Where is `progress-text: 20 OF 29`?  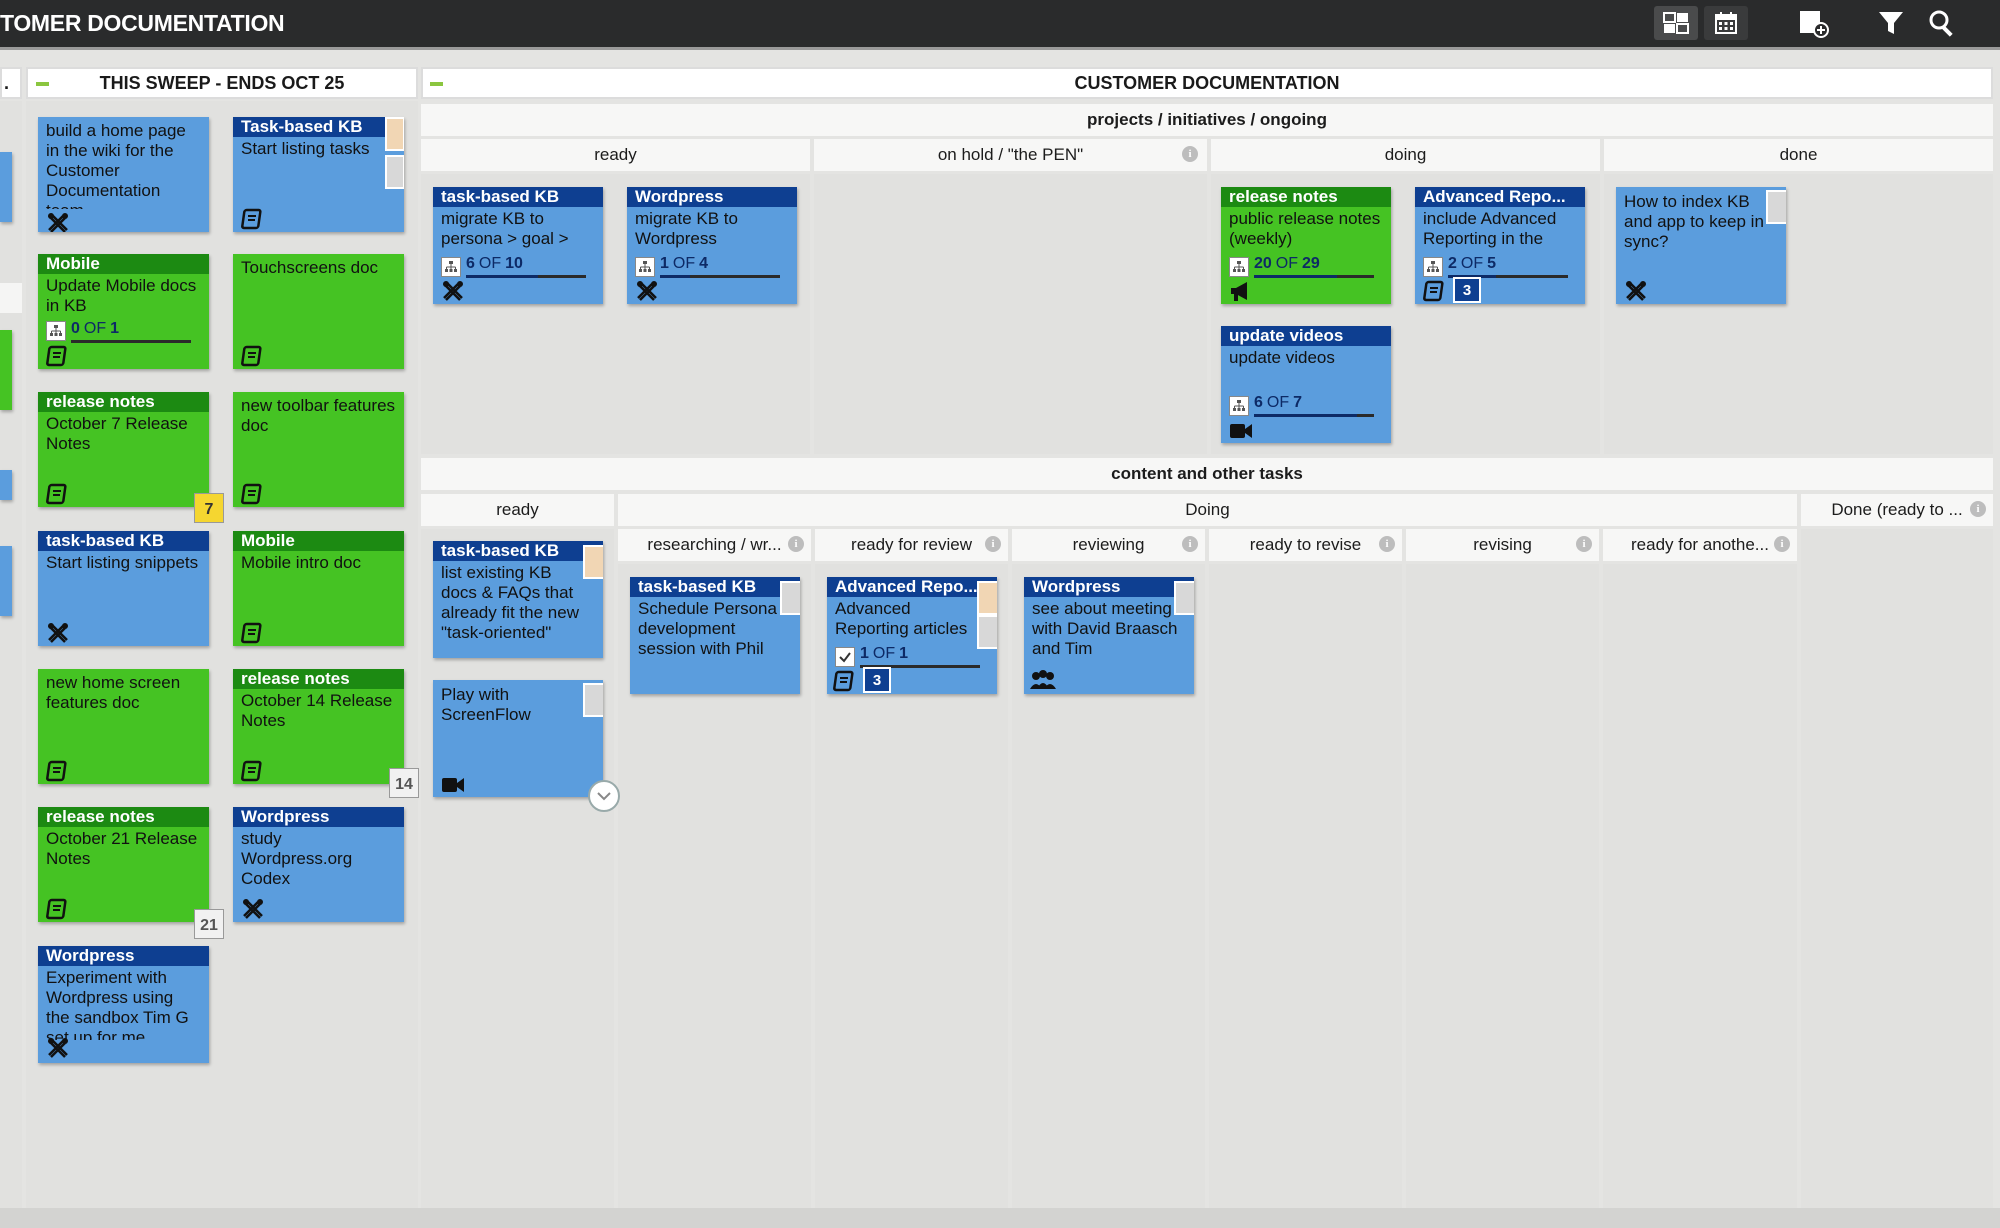 progress-text: 20 OF 29 is located at coordinates (1287, 263).